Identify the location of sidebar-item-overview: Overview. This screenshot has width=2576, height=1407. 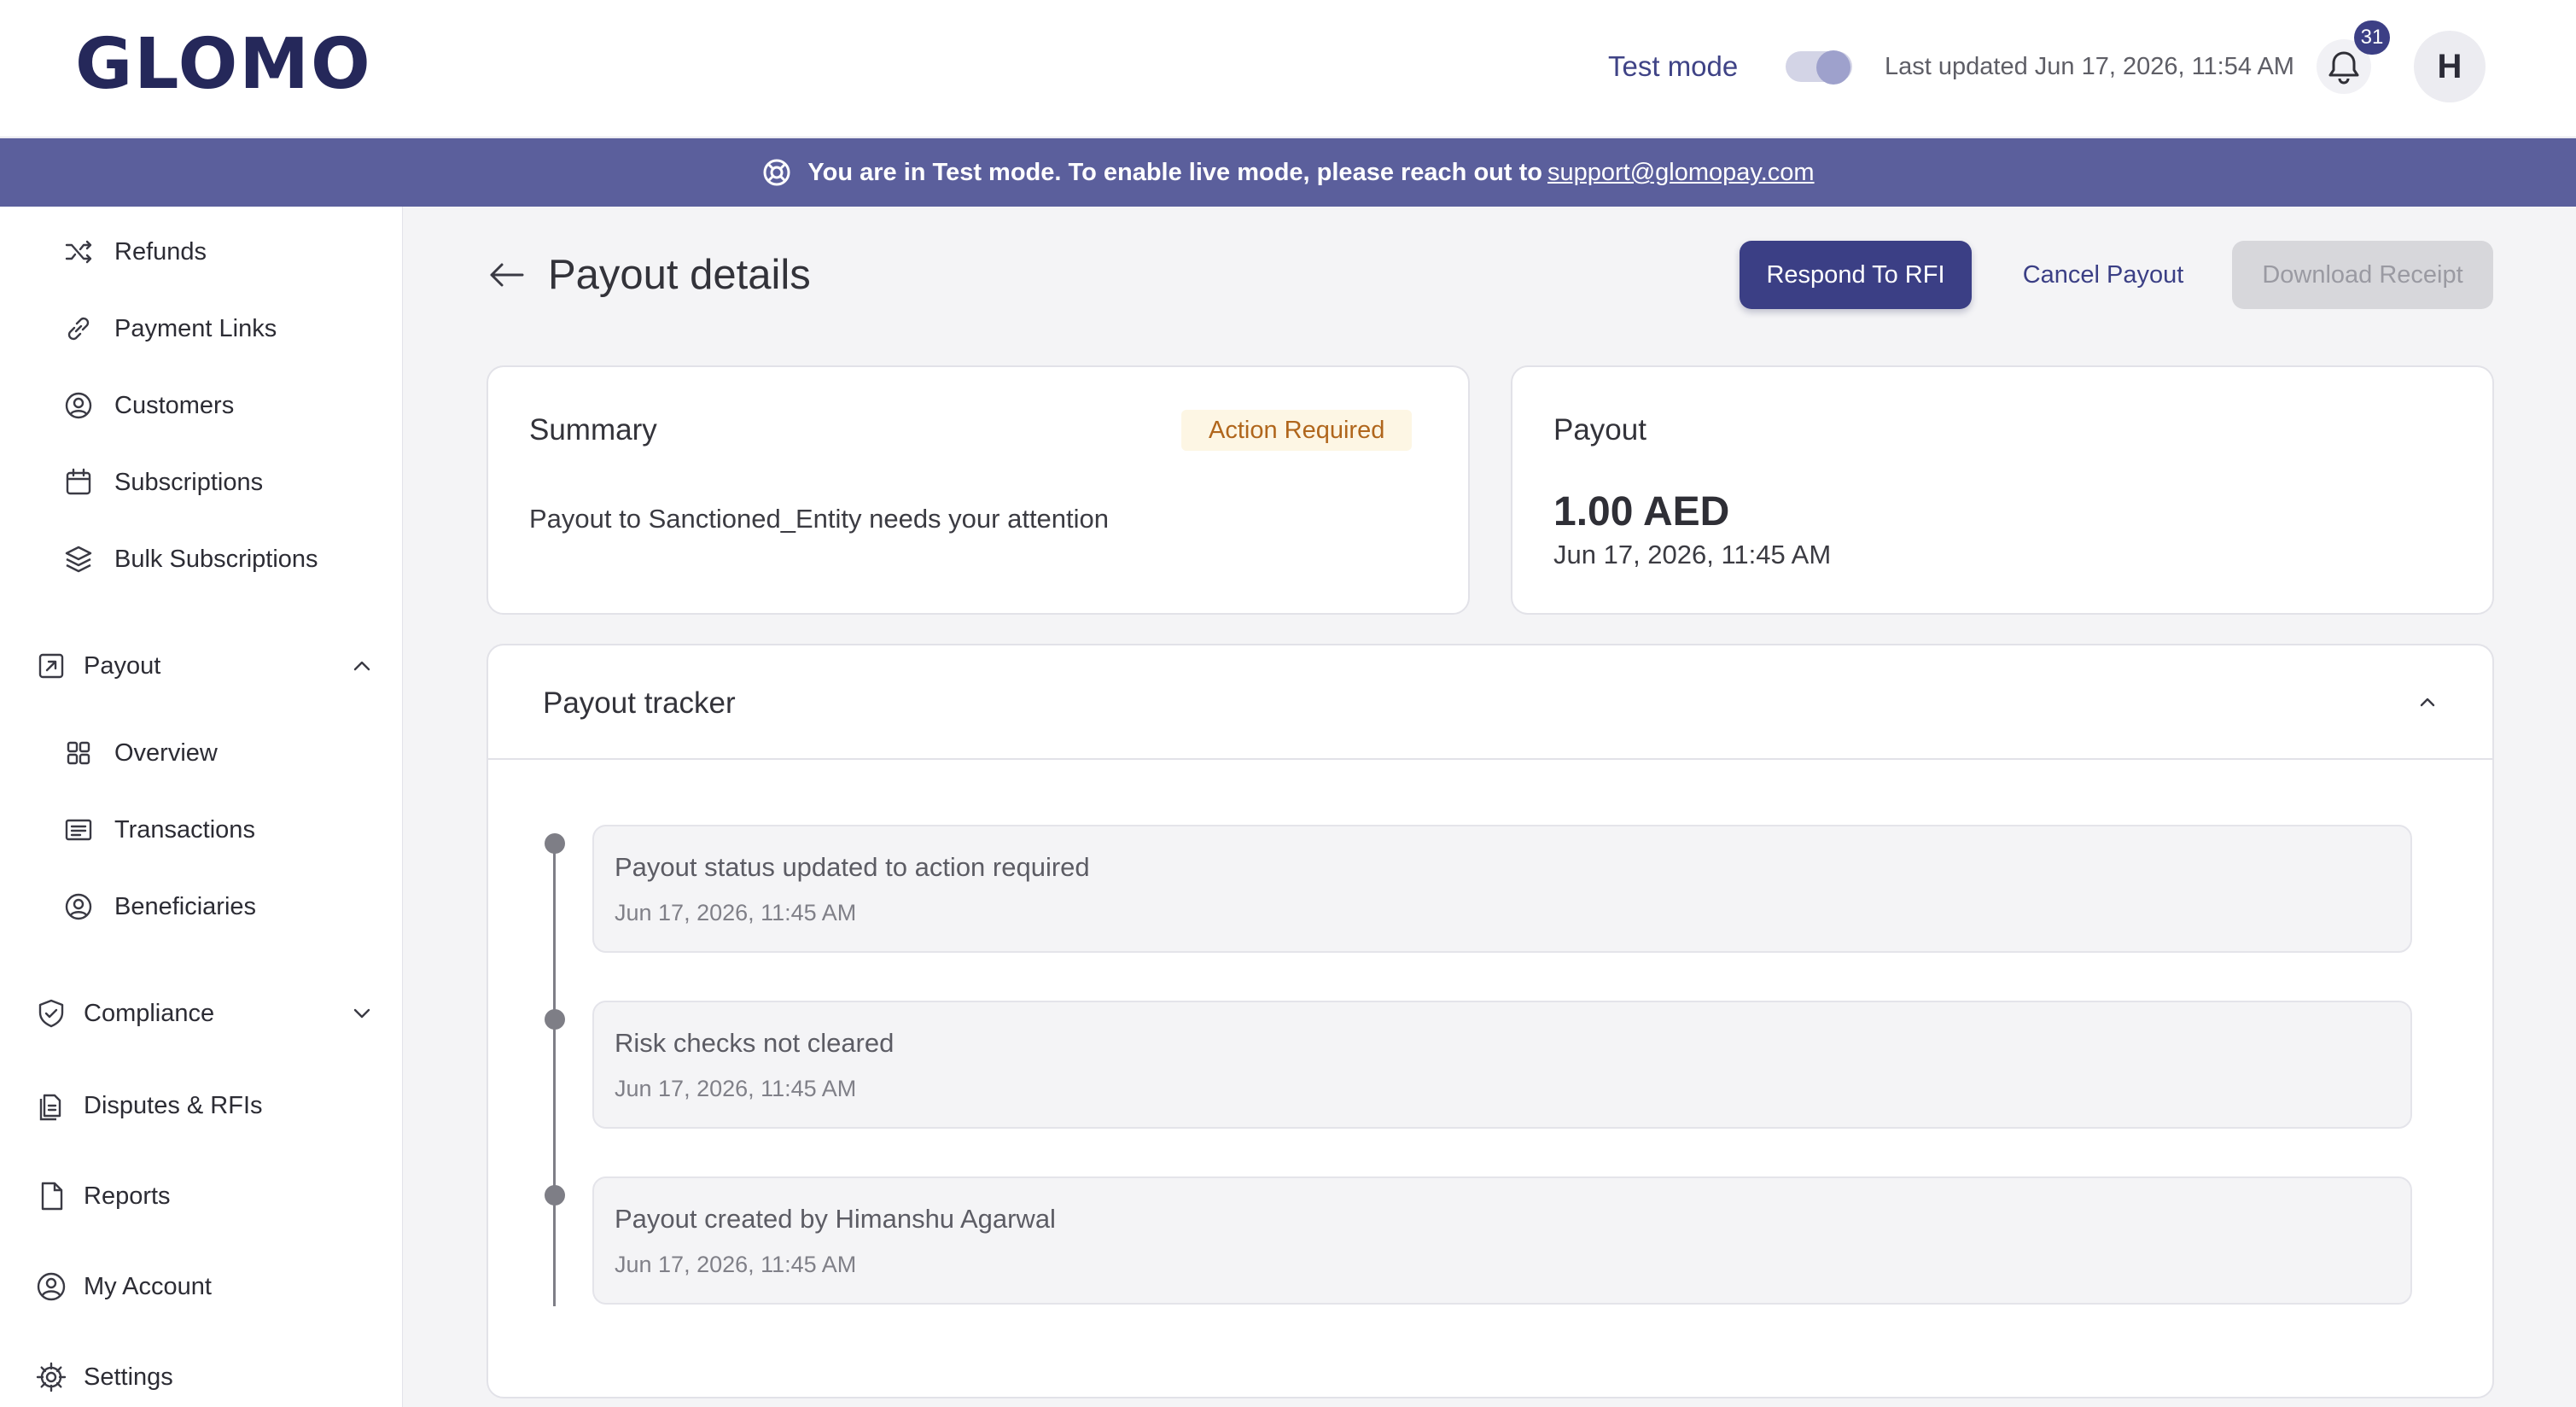
(139, 753).